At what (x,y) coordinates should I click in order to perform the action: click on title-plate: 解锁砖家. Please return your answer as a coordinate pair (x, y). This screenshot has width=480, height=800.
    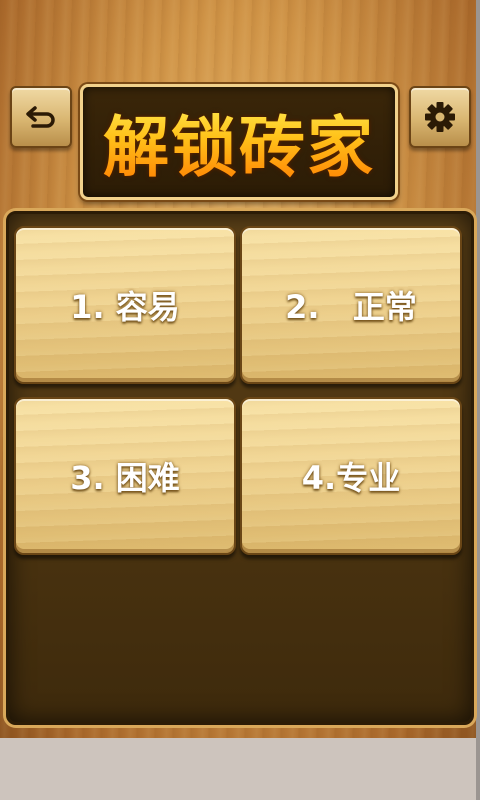
    Looking at the image, I should click on (239, 142).